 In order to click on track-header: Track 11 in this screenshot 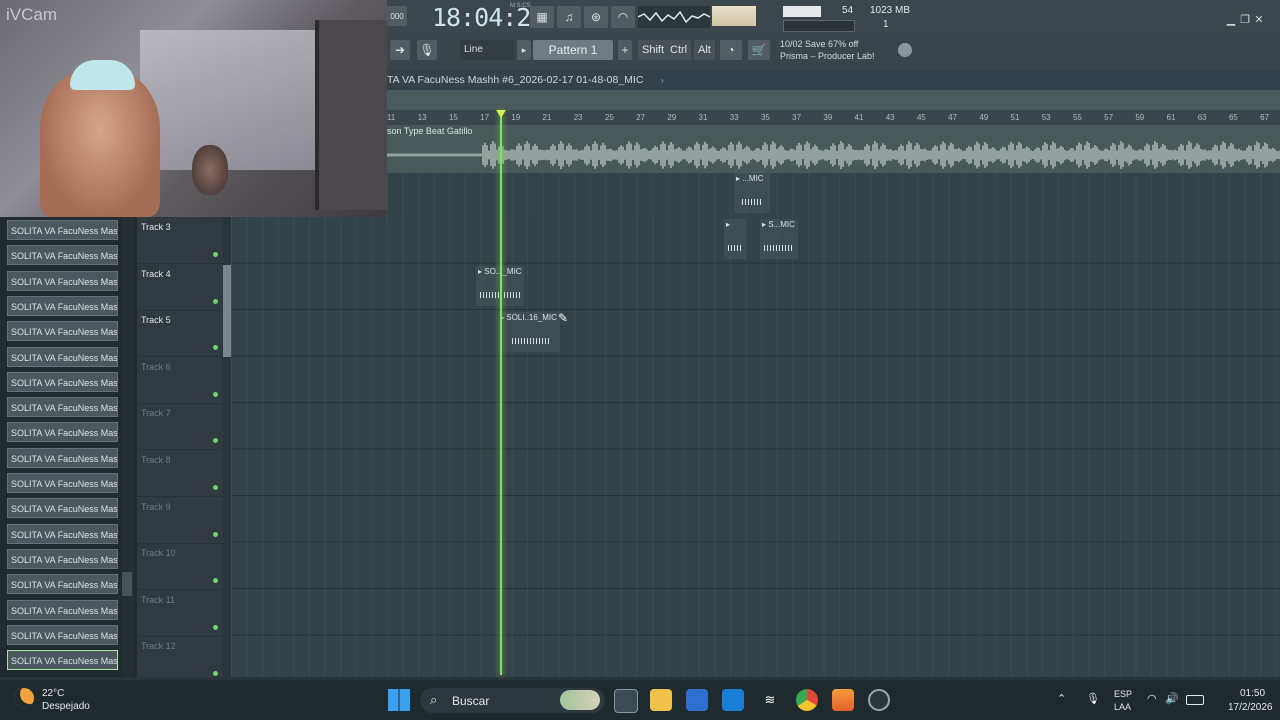, I will do `click(180, 613)`.